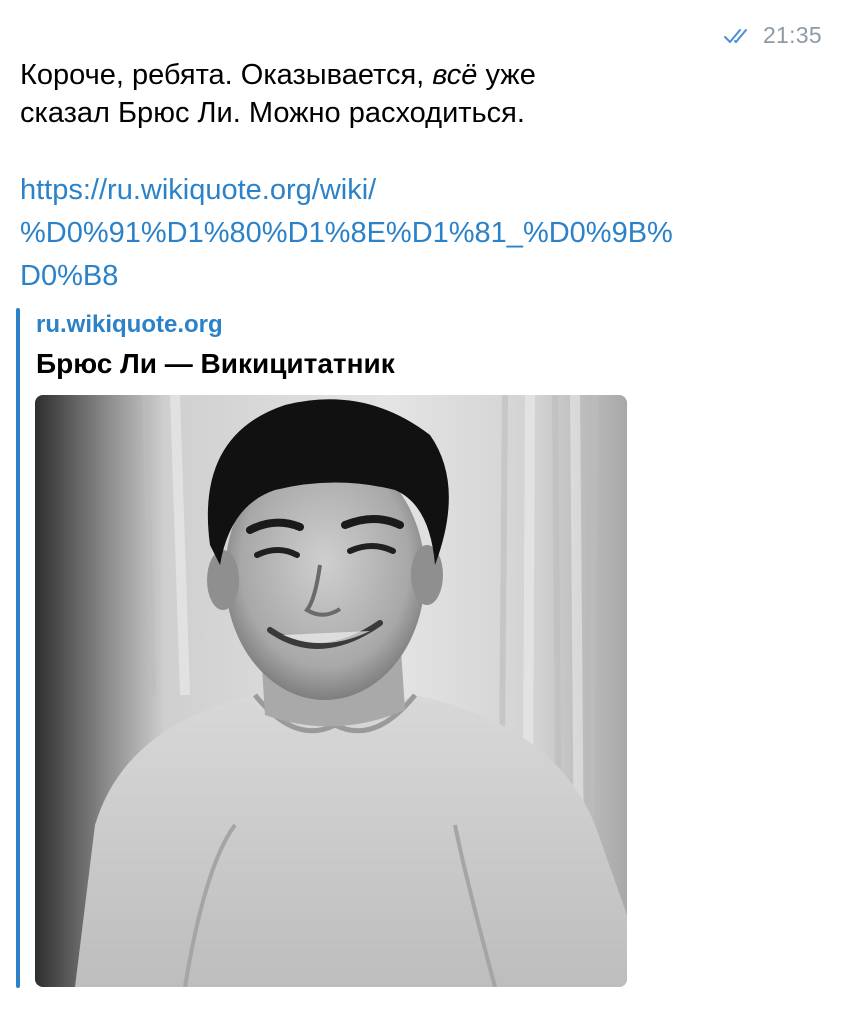 The image size is (860, 1021). I want to click on link-line-2: %D0%91%D1%80%D1%8E%D1%81_%D0%9B%, so click(346, 233).